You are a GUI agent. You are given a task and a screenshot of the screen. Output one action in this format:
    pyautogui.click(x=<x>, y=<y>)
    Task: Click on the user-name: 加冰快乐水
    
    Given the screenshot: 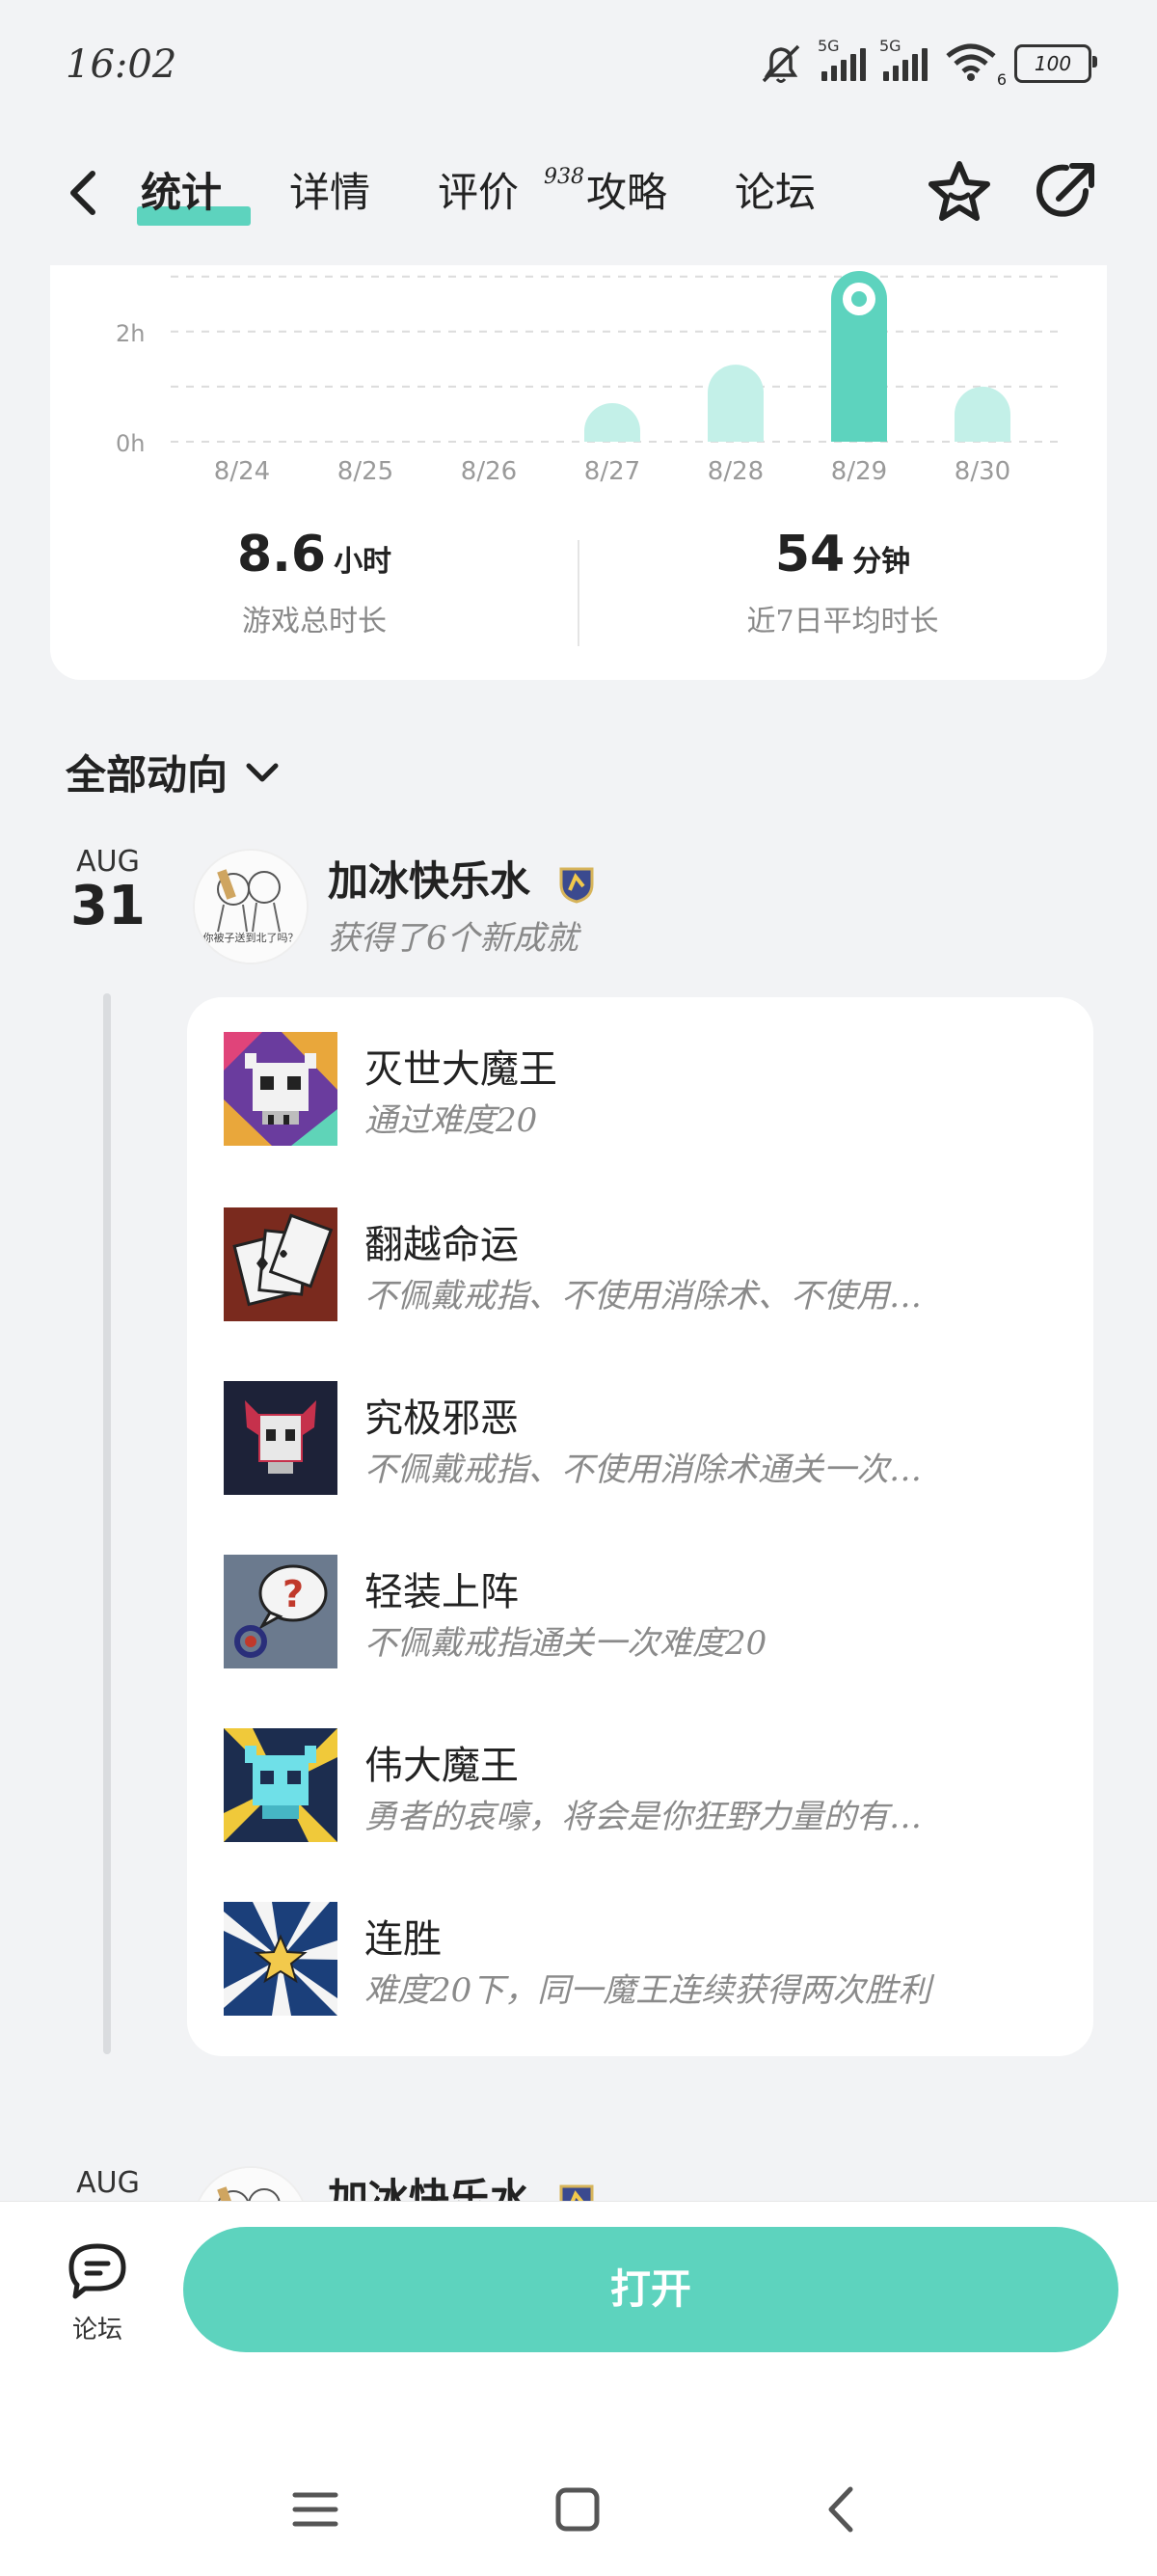 What is the action you would take?
    pyautogui.click(x=461, y=878)
    